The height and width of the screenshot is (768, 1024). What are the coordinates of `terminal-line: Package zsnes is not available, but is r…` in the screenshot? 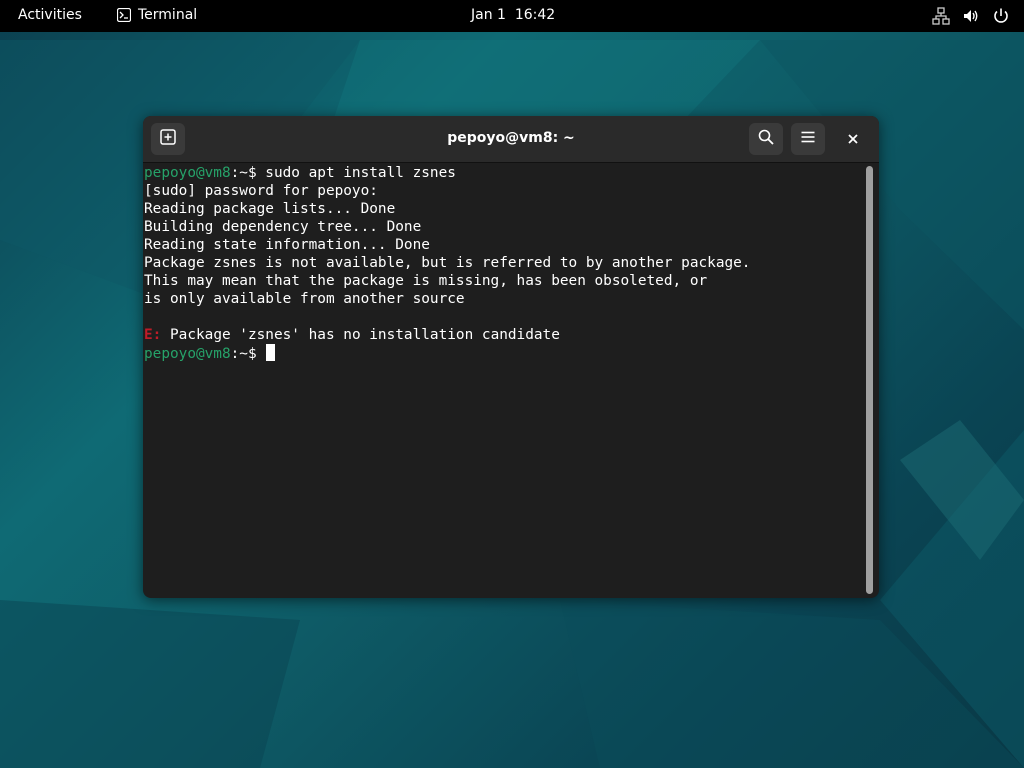 It's located at (447, 263).